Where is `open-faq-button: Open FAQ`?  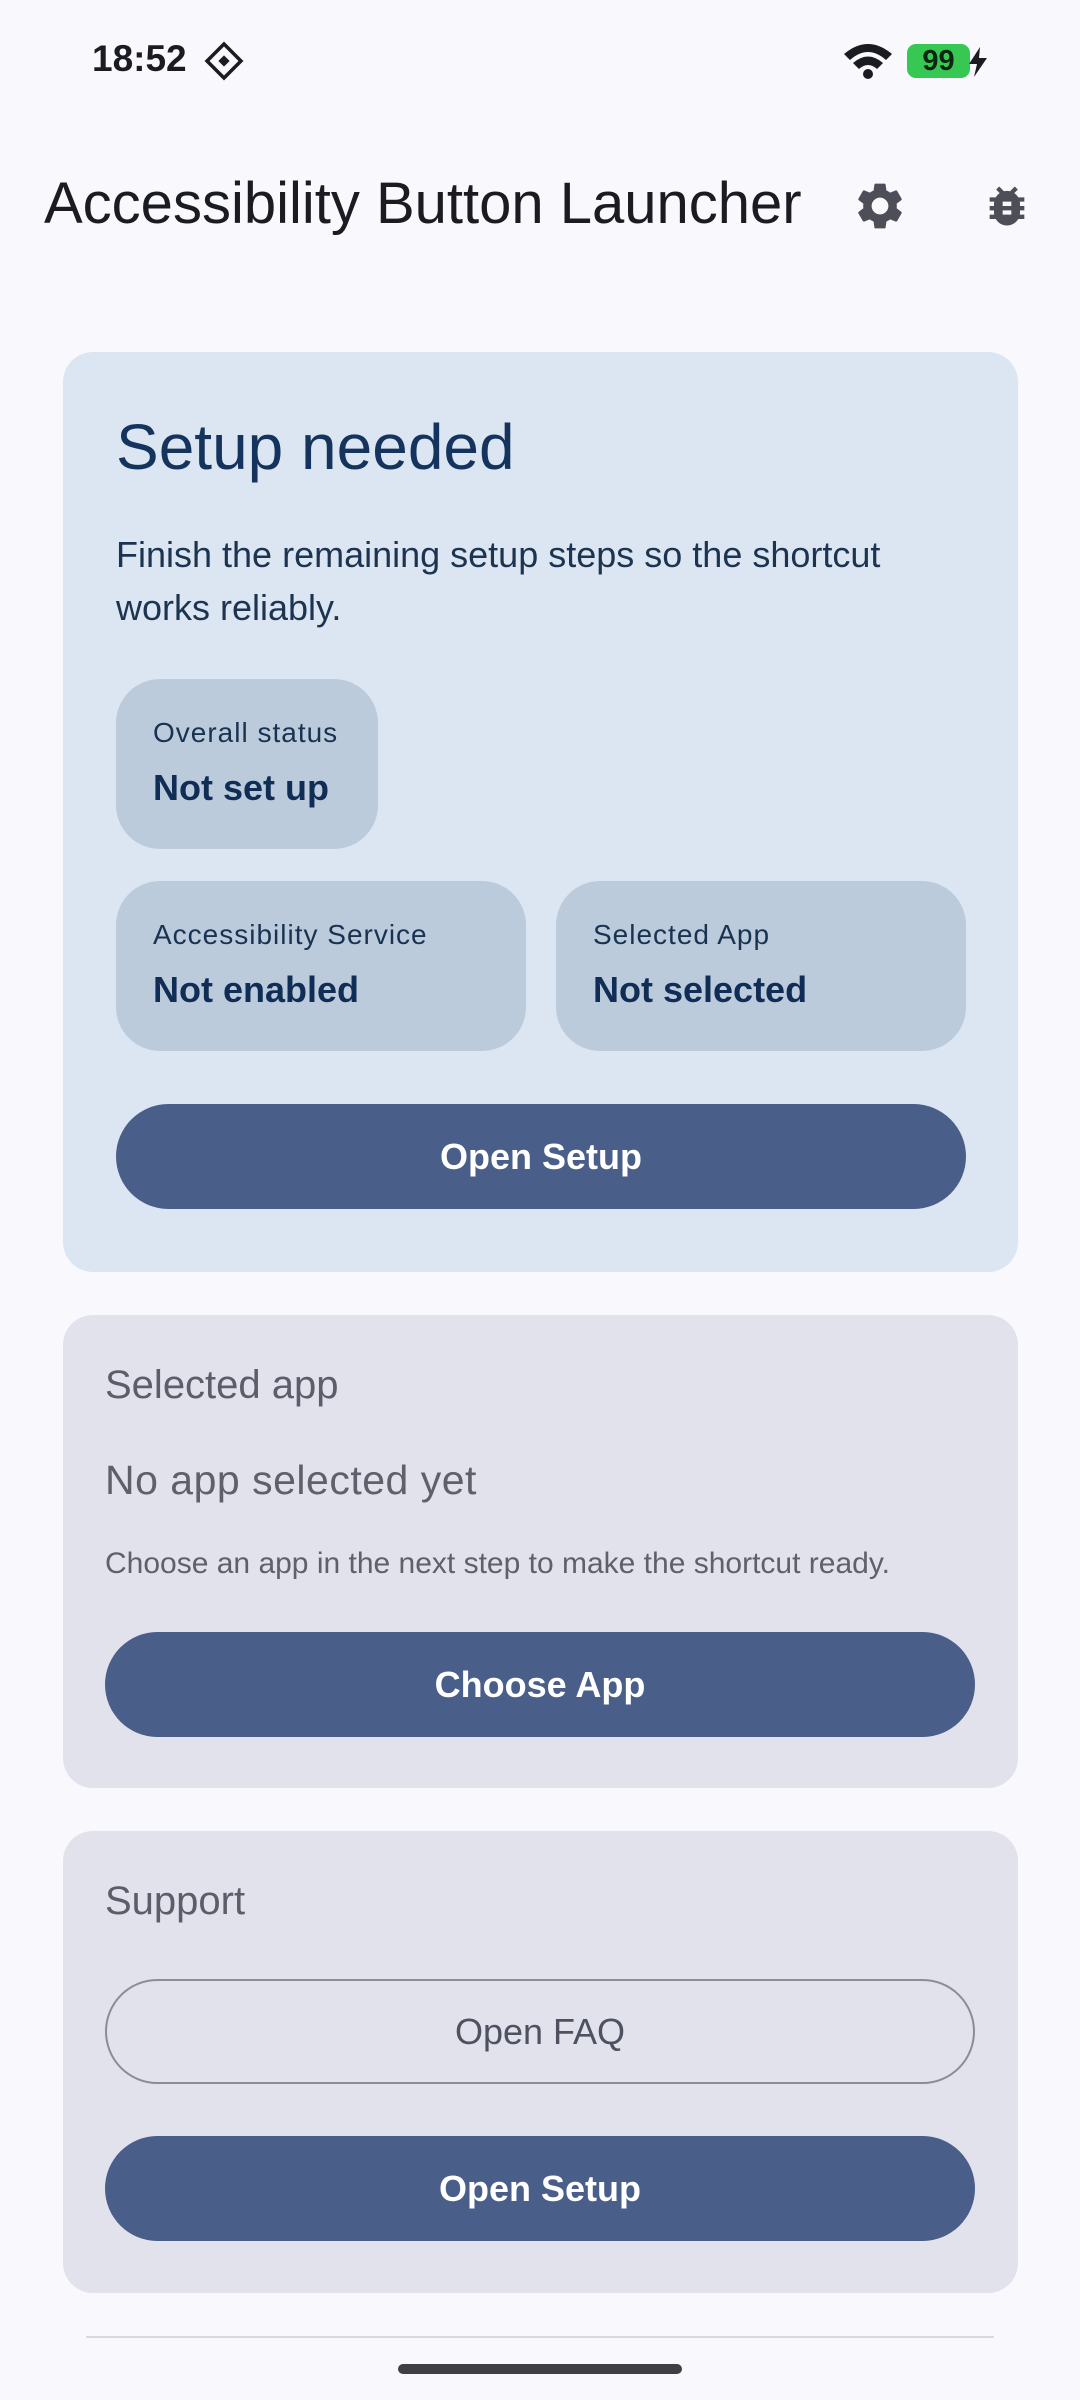
open-faq-button: Open FAQ is located at coordinates (540, 2031).